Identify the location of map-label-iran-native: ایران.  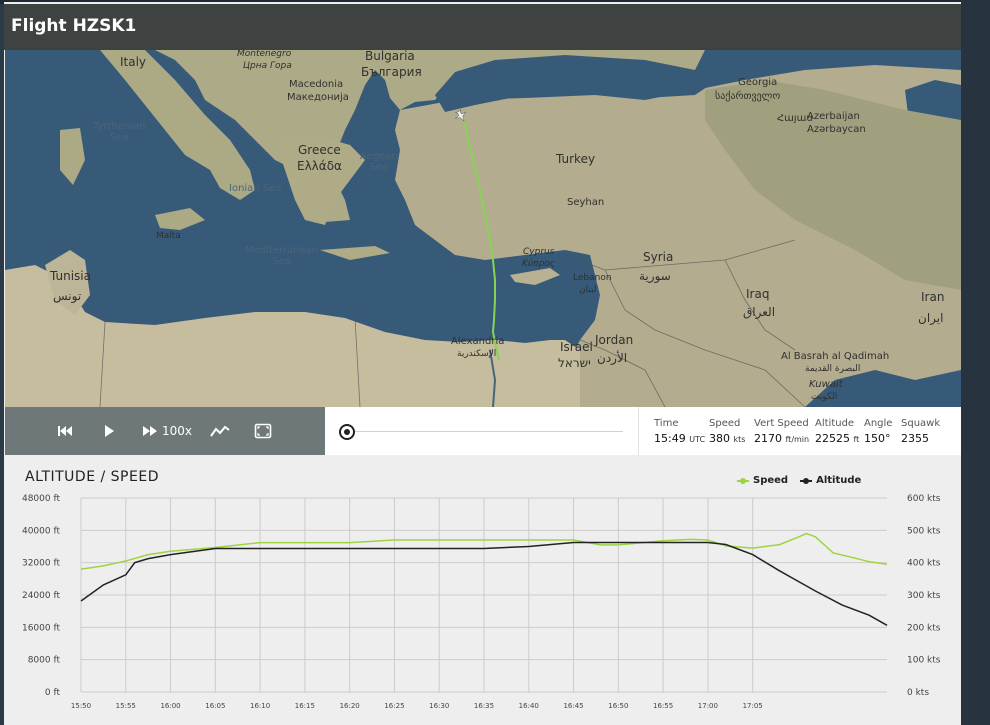
(931, 318).